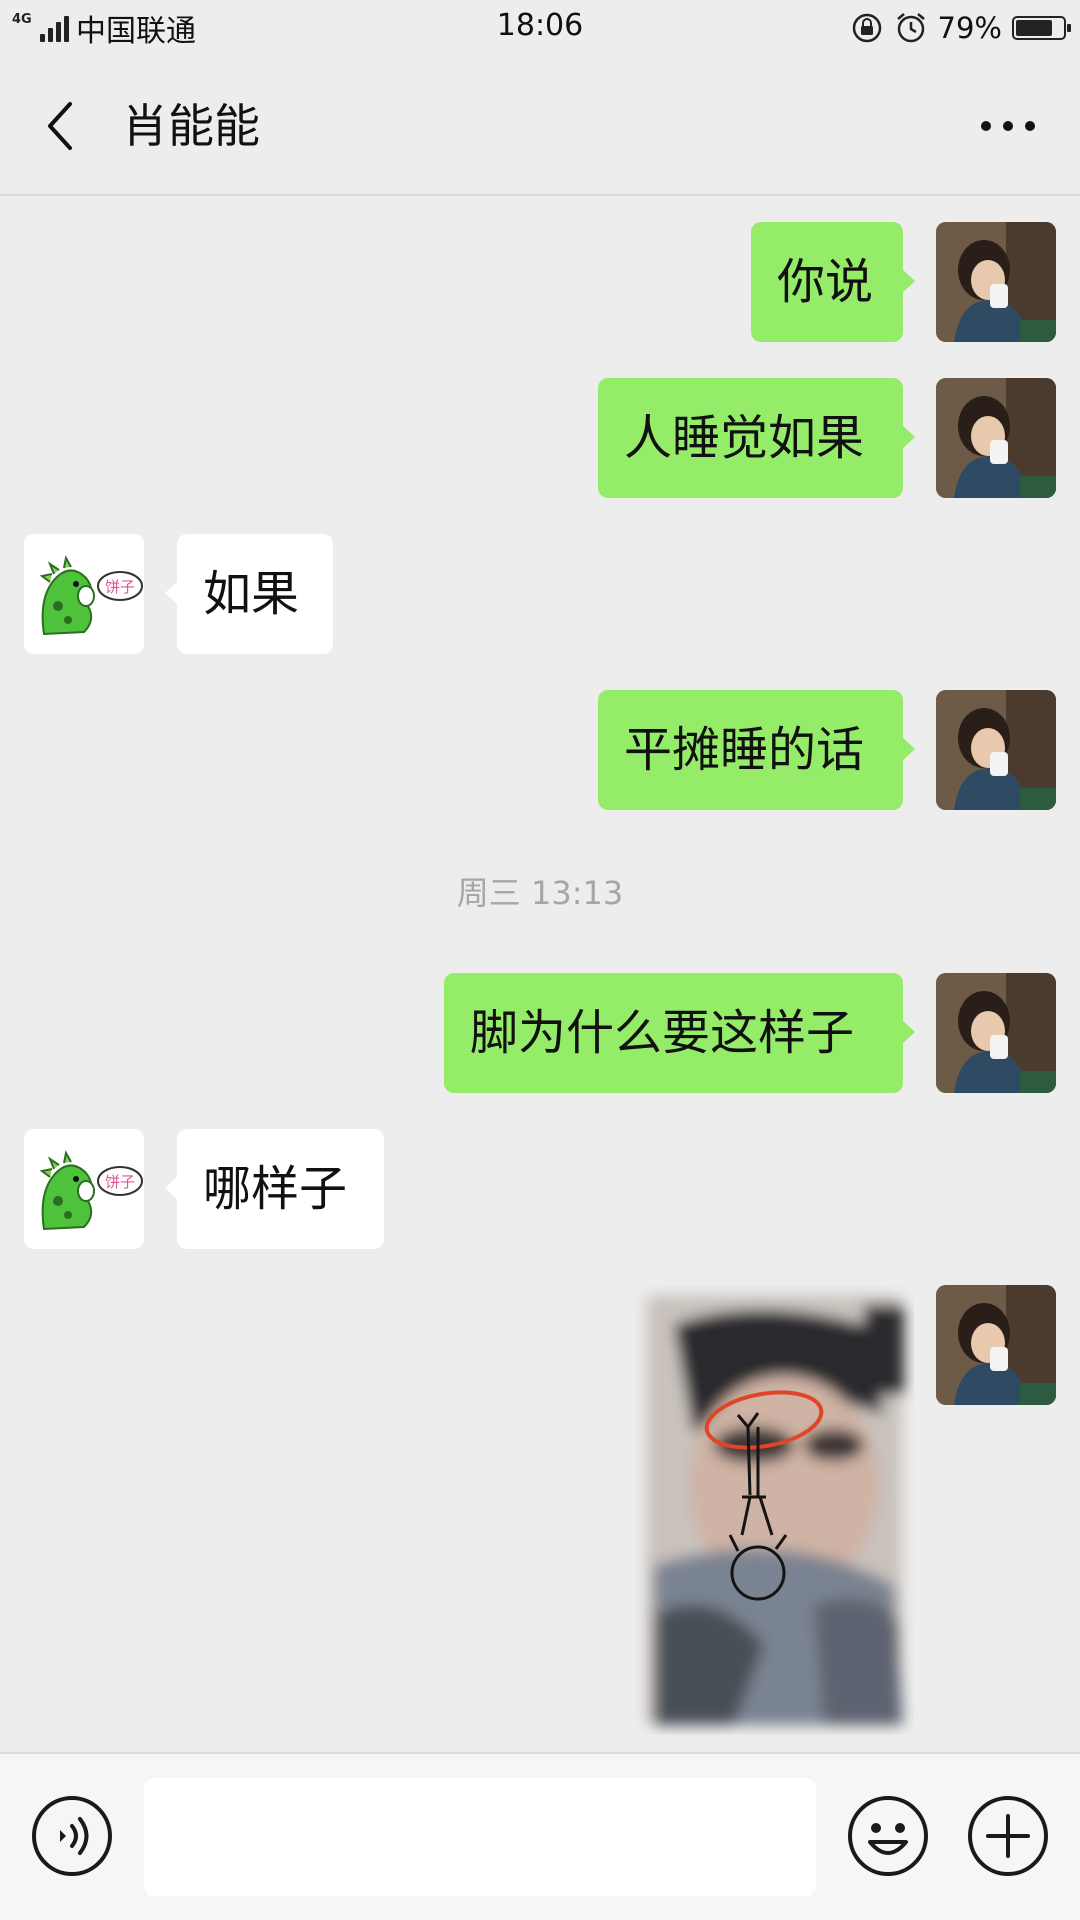 The width and height of the screenshot is (1080, 1920). What do you see at coordinates (1034, 28) in the screenshot?
I see `battery-level` at bounding box center [1034, 28].